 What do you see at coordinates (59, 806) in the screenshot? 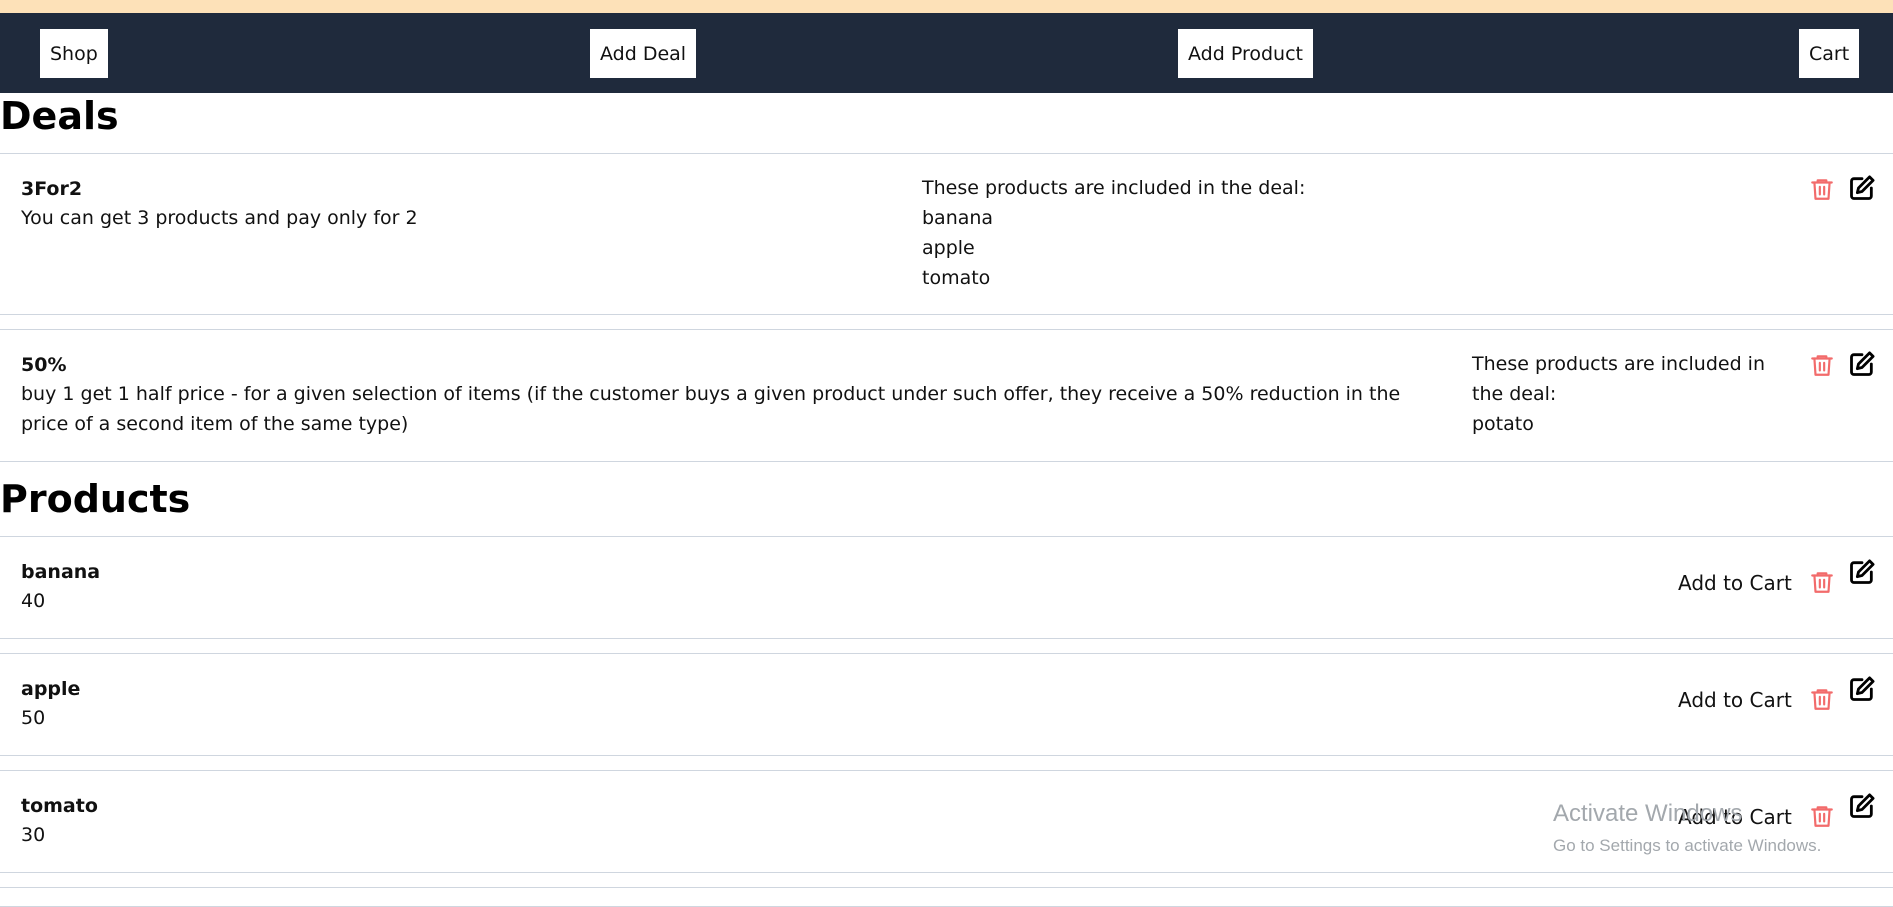
I see `product-name: tomato` at bounding box center [59, 806].